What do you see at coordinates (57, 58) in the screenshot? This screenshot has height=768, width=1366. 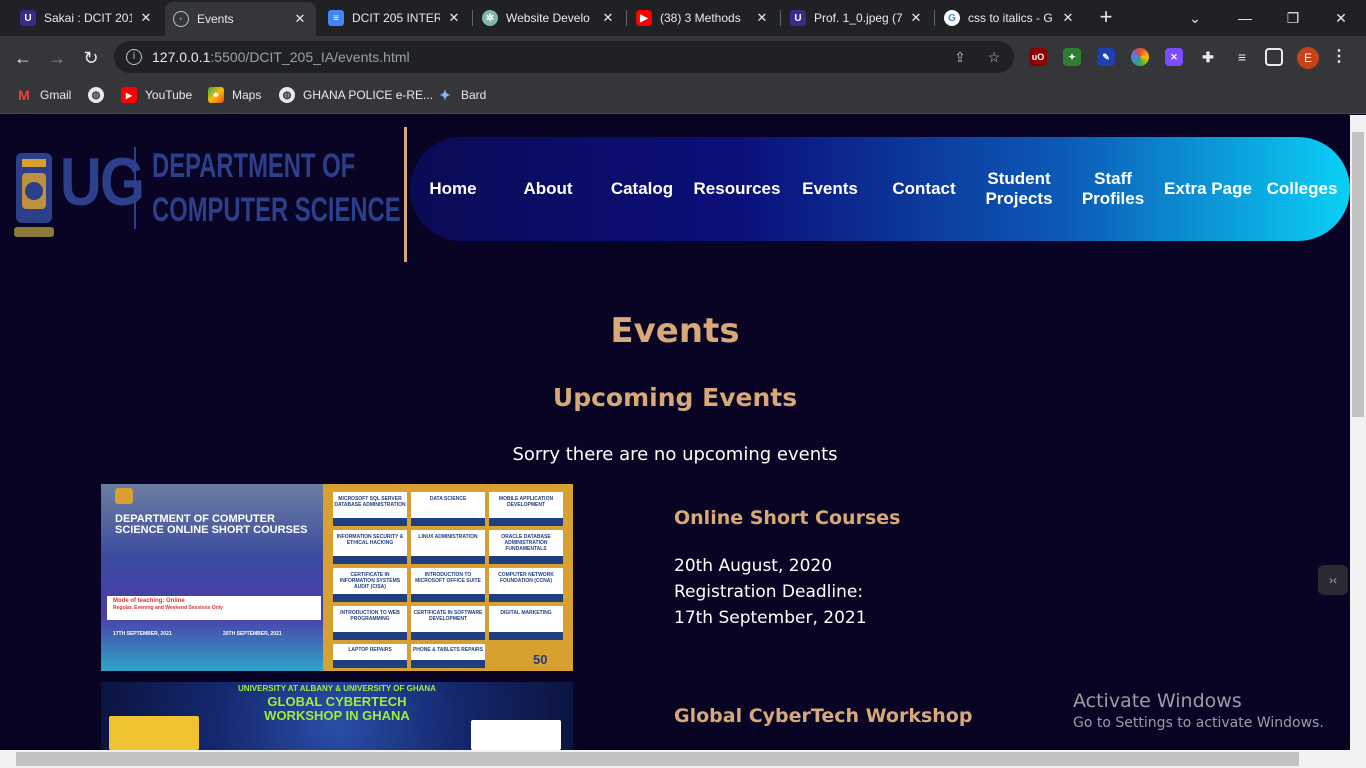 I see `forward-arrow-icon: →` at bounding box center [57, 58].